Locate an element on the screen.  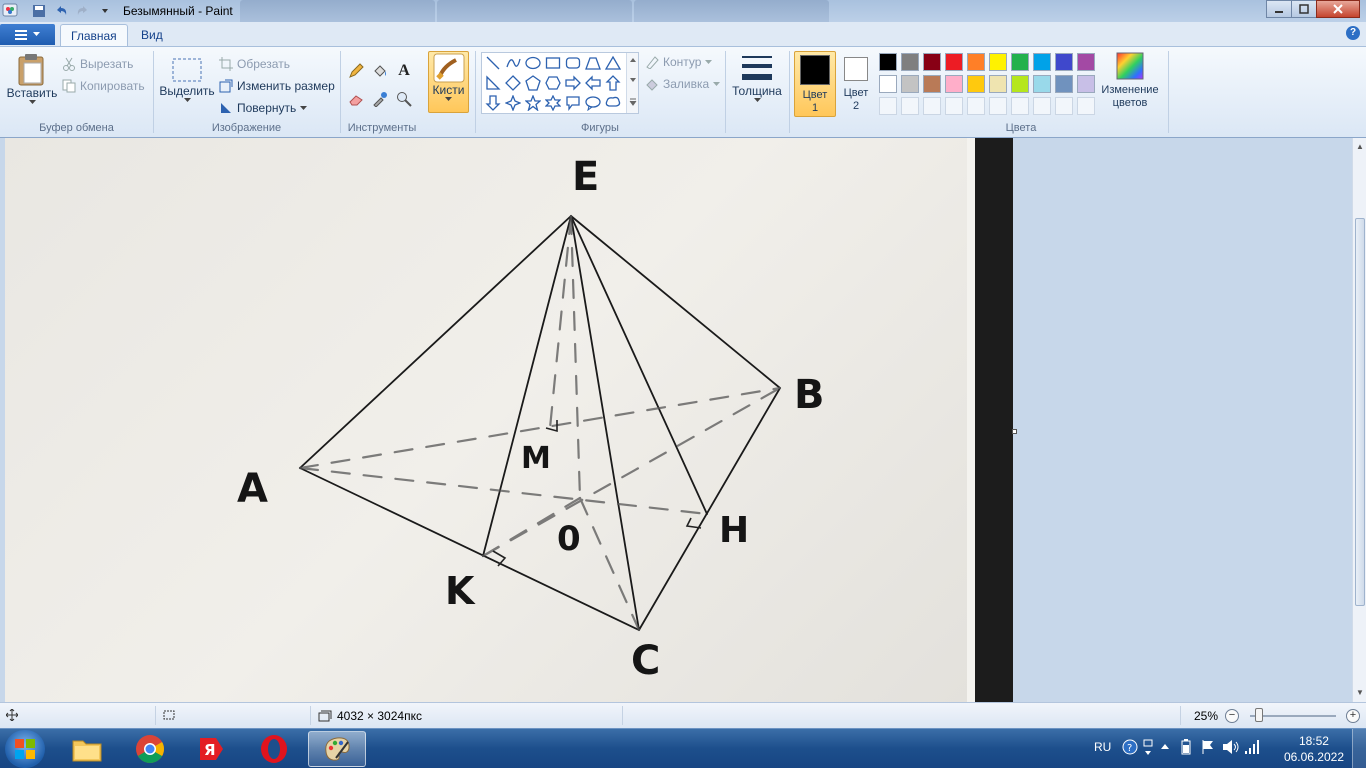
cut-button: Вырезать is located at coordinates (97, 64).